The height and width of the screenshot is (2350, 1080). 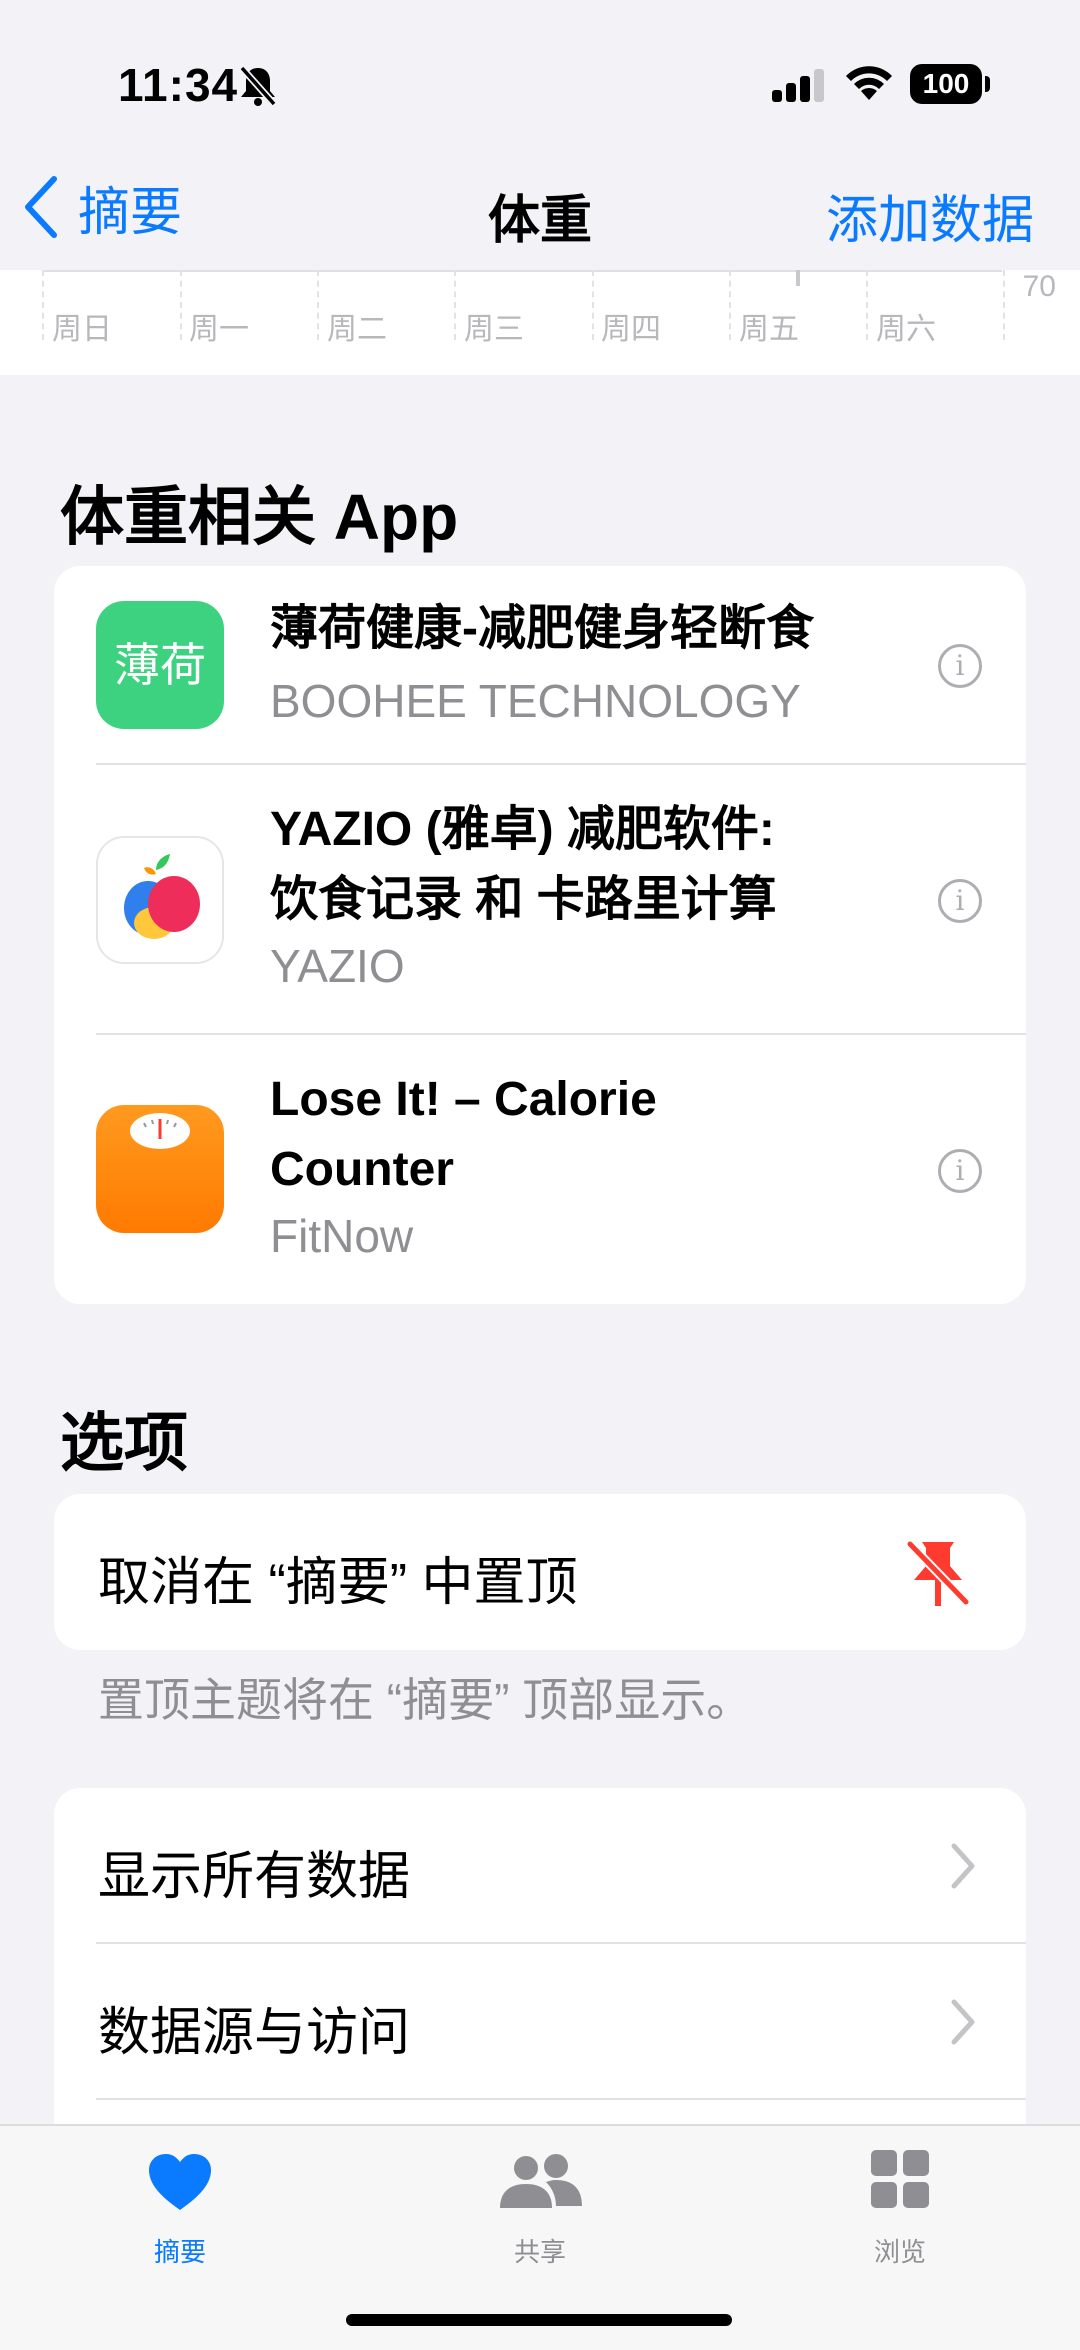 I want to click on heart-icon, so click(x=180, y=2182).